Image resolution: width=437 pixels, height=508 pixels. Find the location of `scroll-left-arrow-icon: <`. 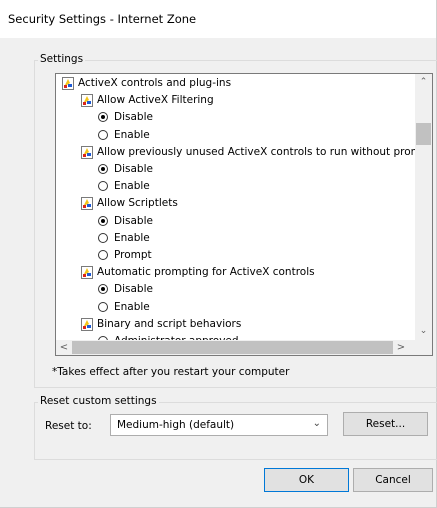

scroll-left-arrow-icon: < is located at coordinates (64, 347).